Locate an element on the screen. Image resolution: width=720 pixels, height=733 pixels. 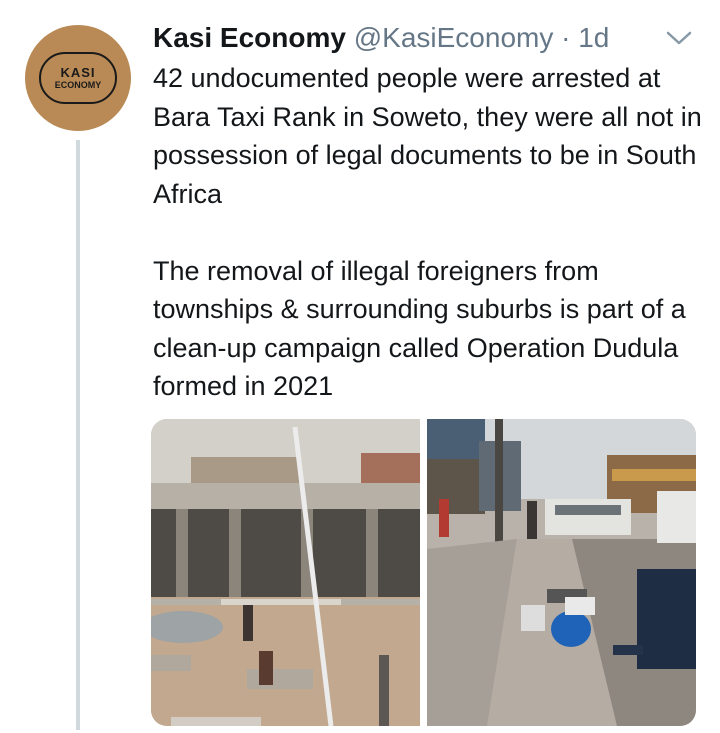
chevron-down-icon is located at coordinates (679, 38).